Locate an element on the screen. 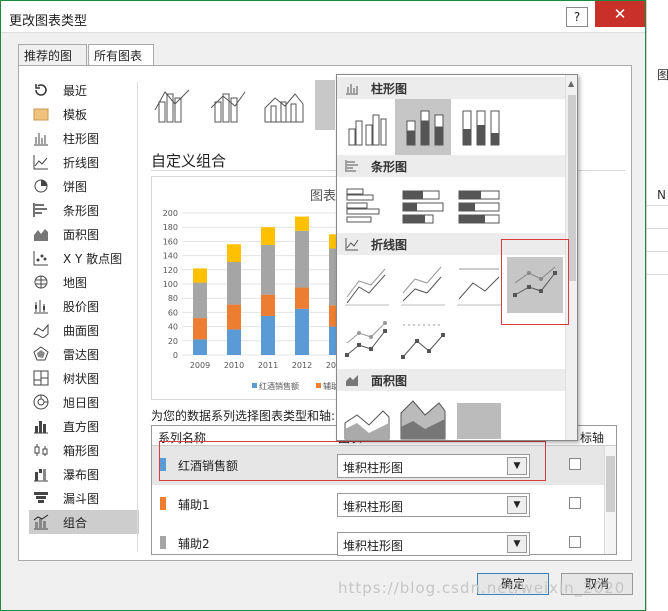  sidebar-item-label: 面积图 is located at coordinates (81, 234).